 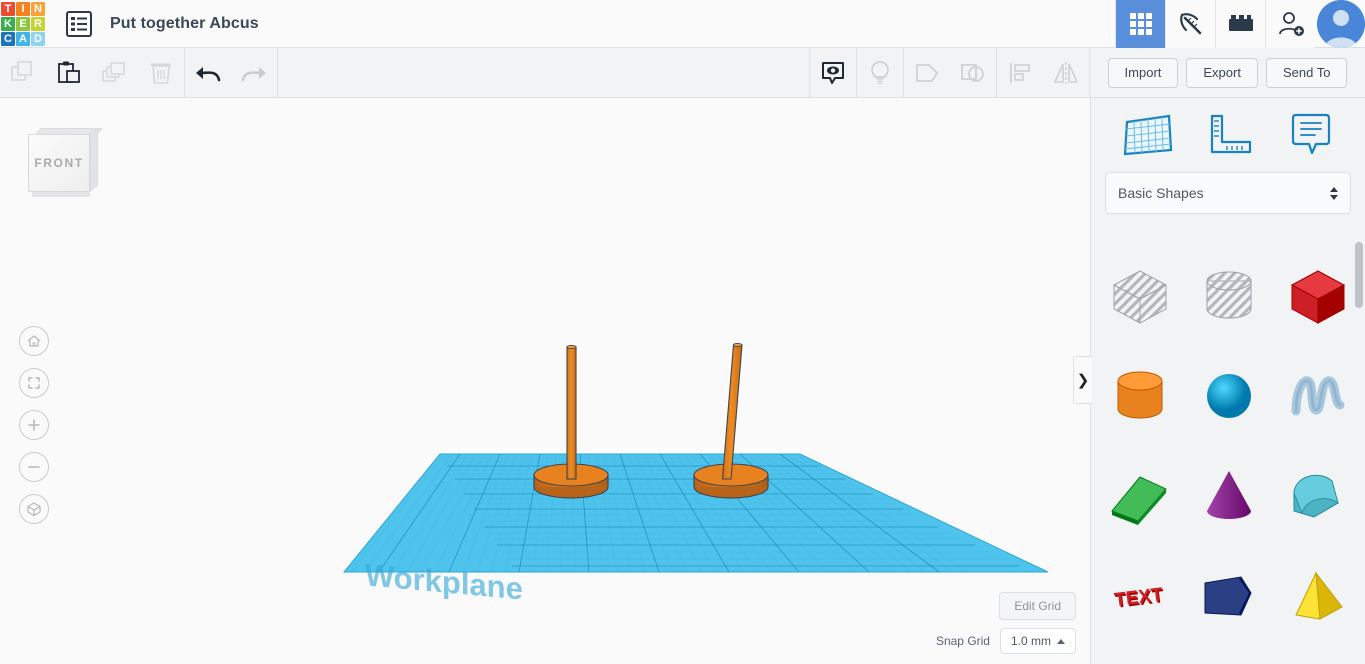 I want to click on mirror-button, so click(x=1066, y=73).